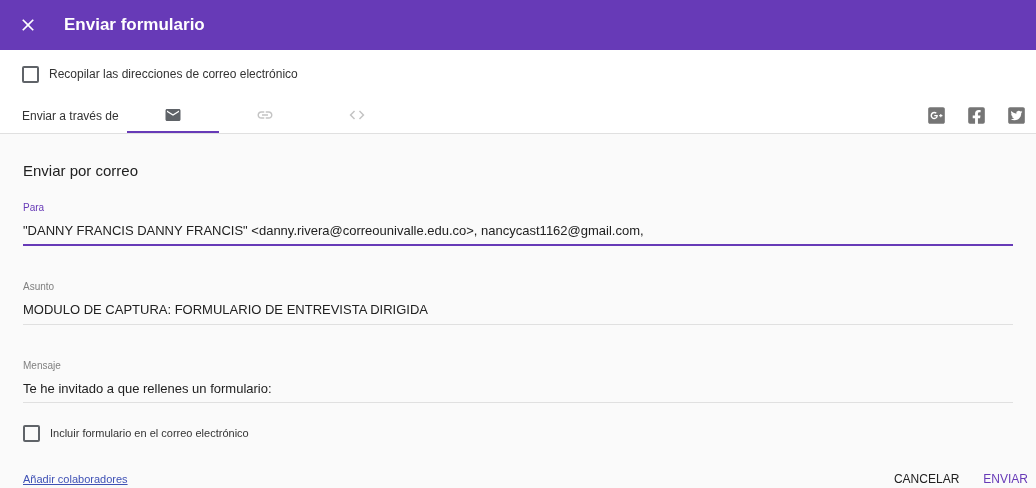  What do you see at coordinates (42, 365) in the screenshot?
I see `field-label: Mensaje` at bounding box center [42, 365].